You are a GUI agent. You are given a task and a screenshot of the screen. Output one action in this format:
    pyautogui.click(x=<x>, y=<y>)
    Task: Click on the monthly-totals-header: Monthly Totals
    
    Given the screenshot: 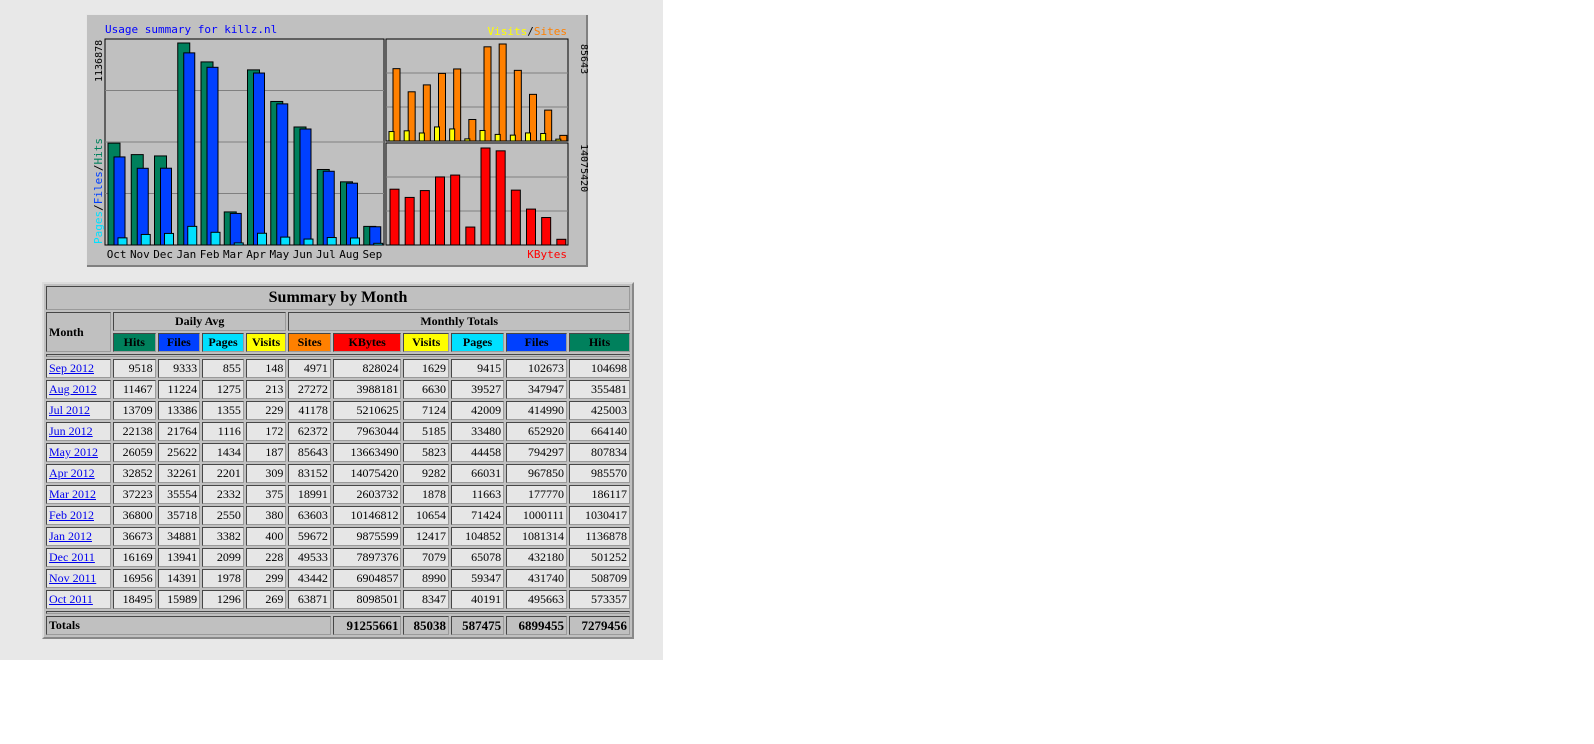 What is the action you would take?
    pyautogui.click(x=459, y=321)
    